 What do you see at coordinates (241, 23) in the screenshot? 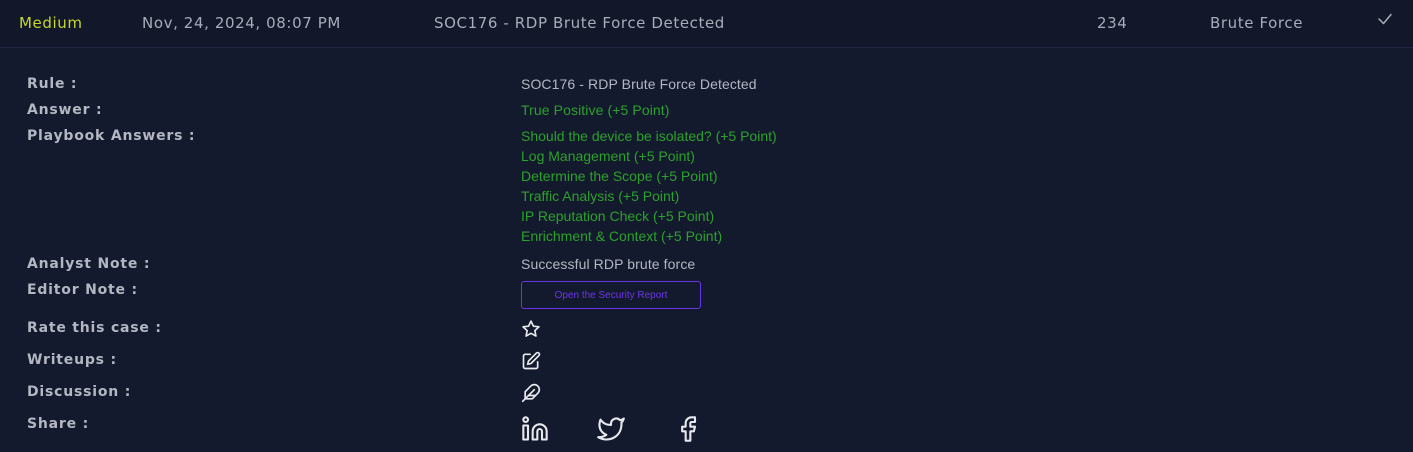
I see `alert-date: Nov, 24, 2024, 08:07 PM` at bounding box center [241, 23].